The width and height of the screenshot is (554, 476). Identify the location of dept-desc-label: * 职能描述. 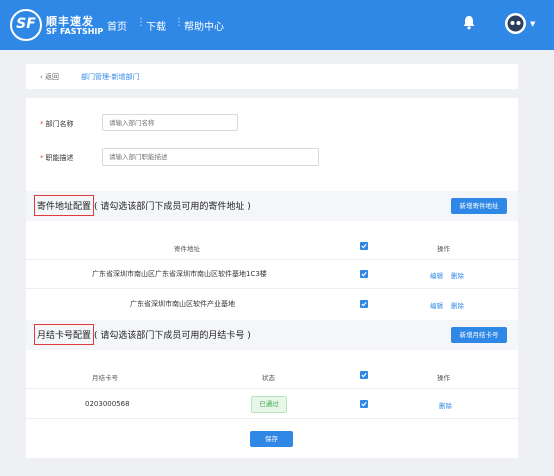
(57, 158).